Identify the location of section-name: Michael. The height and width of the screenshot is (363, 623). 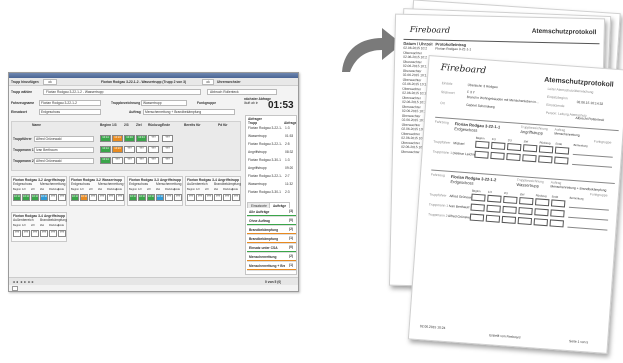
(459, 143).